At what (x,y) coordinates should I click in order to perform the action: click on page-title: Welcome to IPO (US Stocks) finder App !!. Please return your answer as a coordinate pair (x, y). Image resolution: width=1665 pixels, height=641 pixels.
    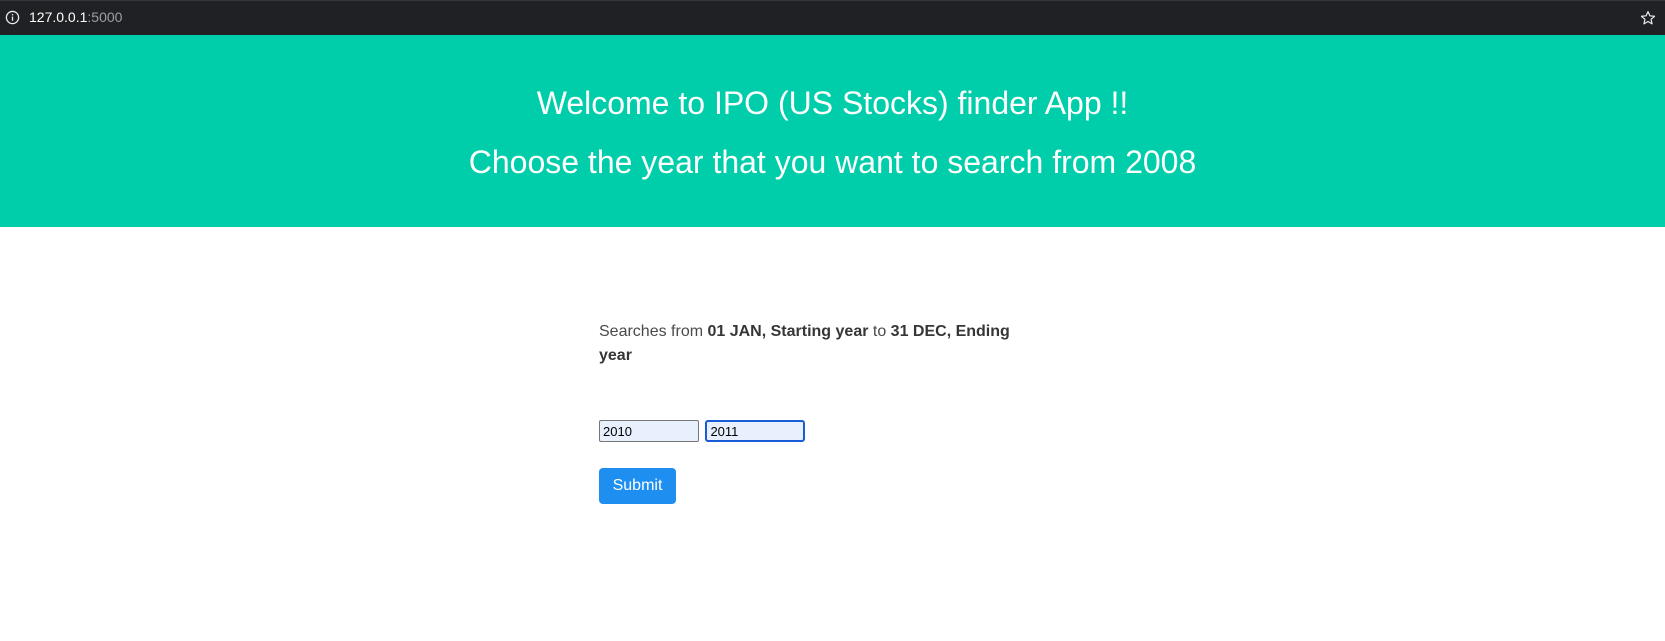
    Looking at the image, I should click on (832, 103).